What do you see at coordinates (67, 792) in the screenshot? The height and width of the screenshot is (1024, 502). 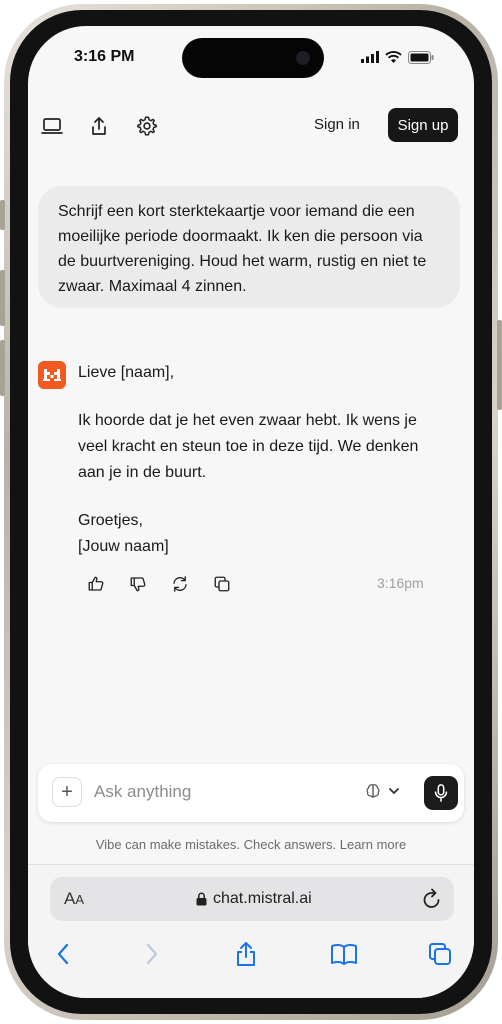 I see `add-attachment-button: +` at bounding box center [67, 792].